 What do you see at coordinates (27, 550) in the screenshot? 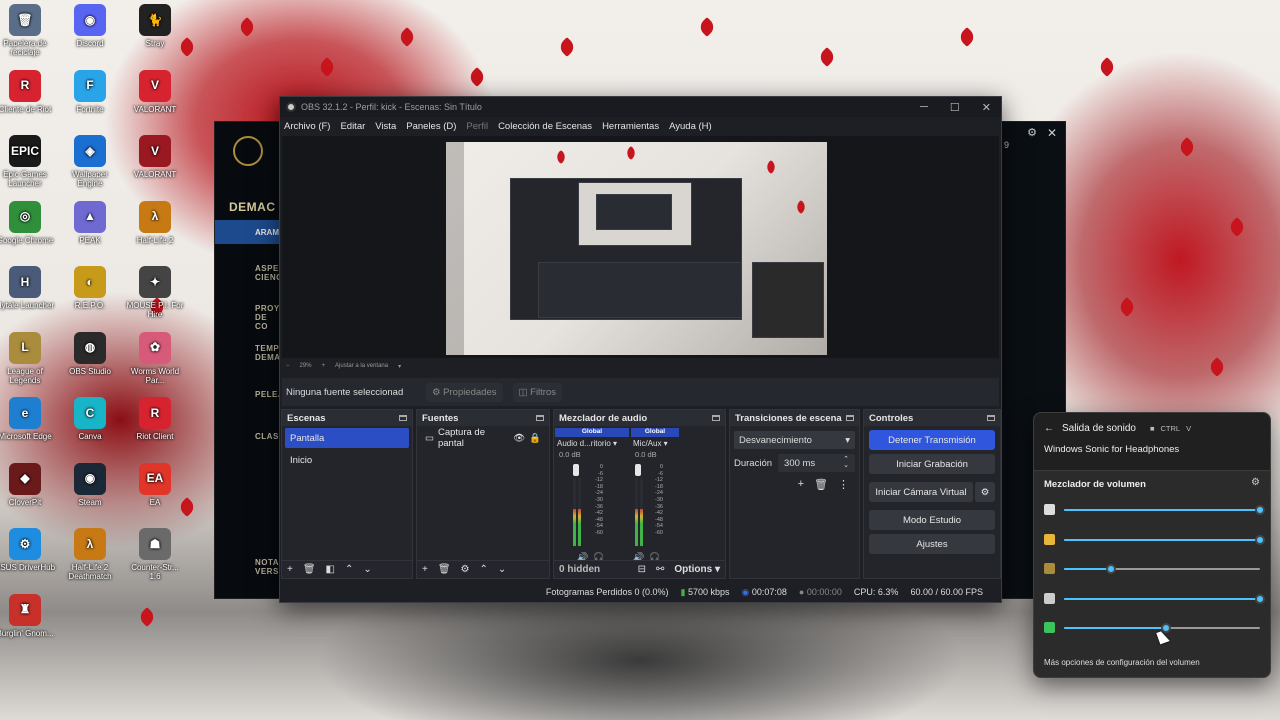
I see `desktop-icon: ⚙ ASUS DriverHub` at bounding box center [27, 550].